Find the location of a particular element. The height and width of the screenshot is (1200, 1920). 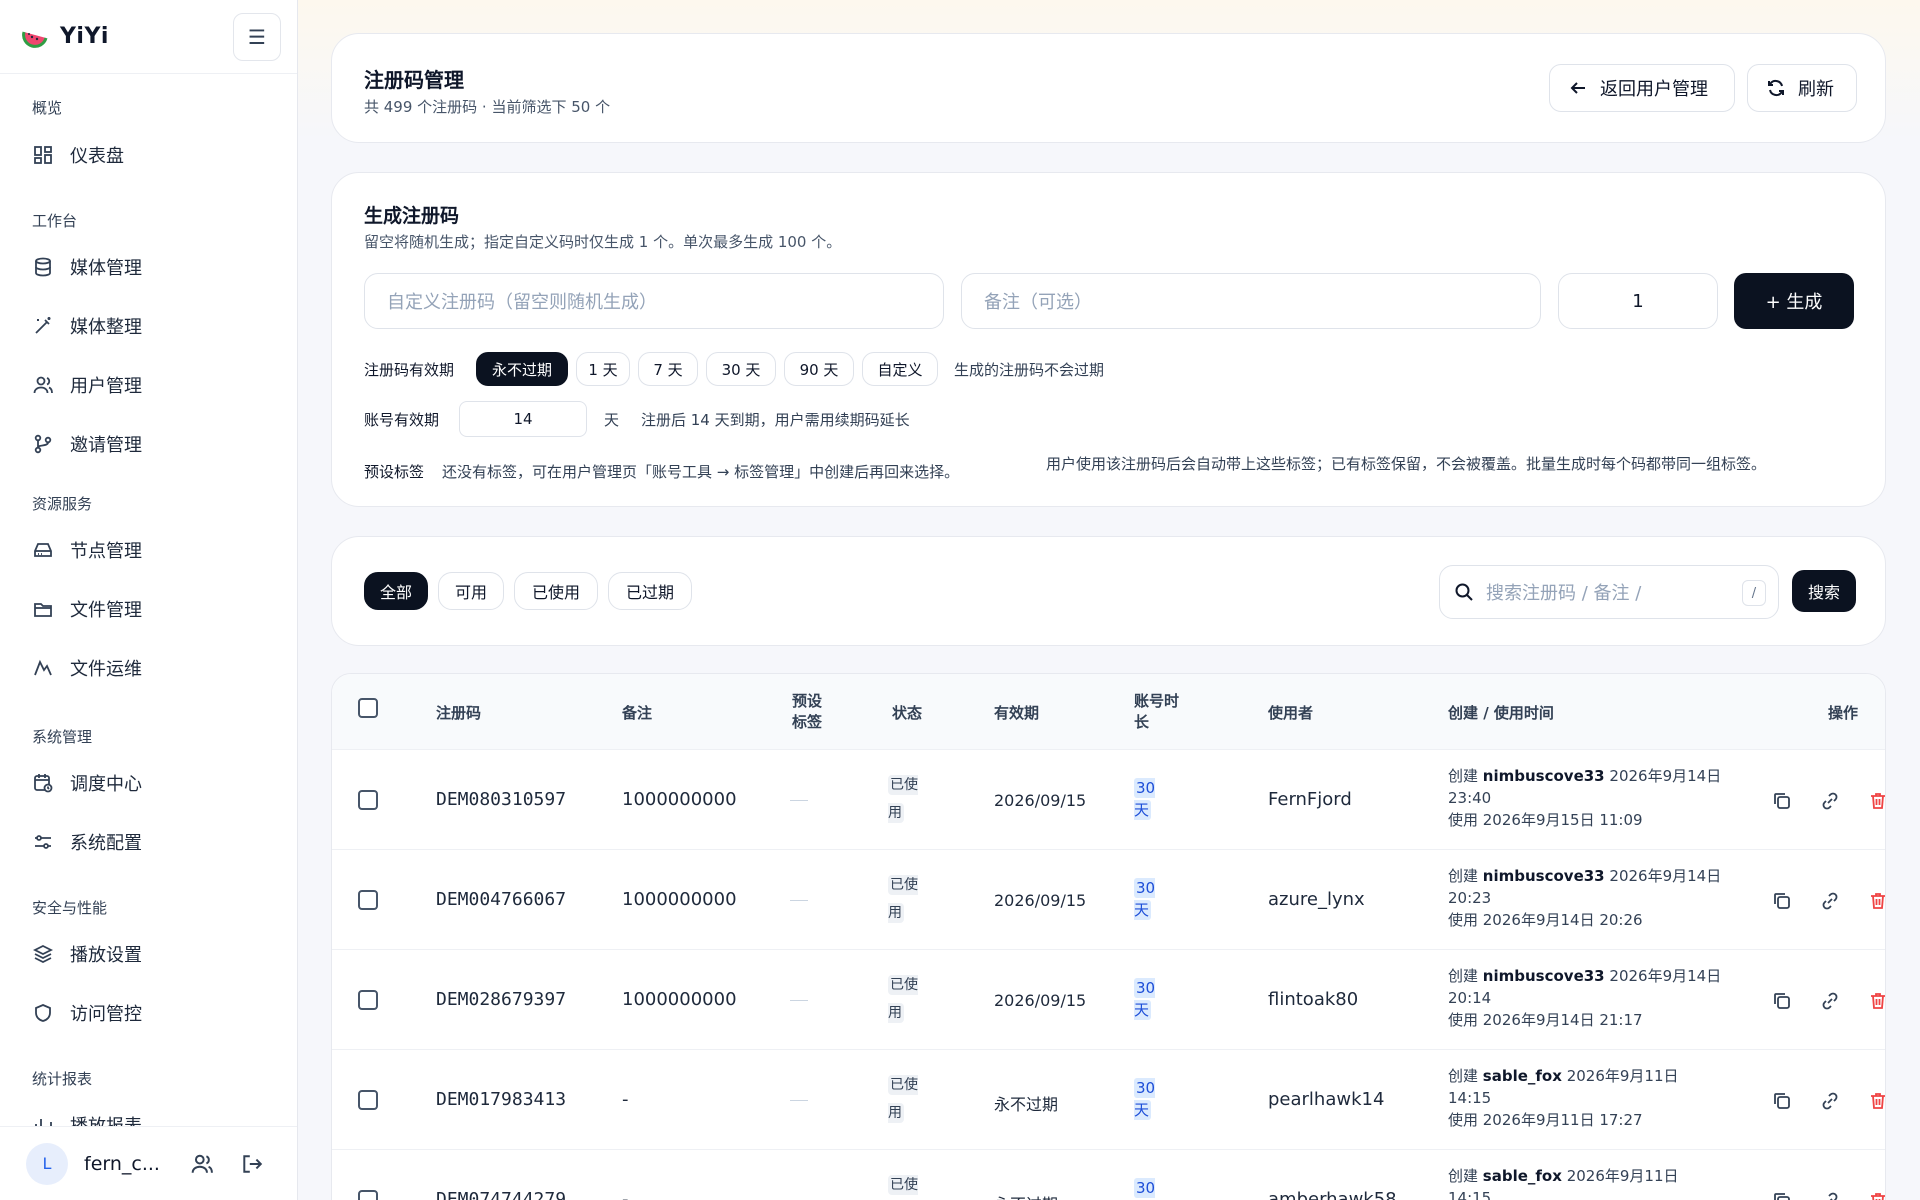

validity-option-never: 永不过期 is located at coordinates (522, 369).